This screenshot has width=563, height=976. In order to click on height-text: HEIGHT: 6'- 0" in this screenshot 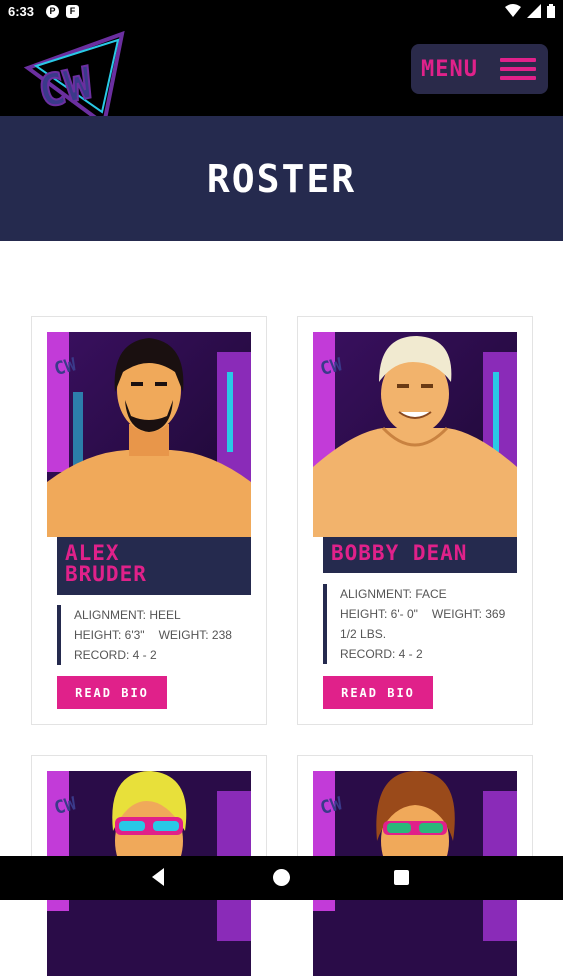, I will do `click(379, 614)`.